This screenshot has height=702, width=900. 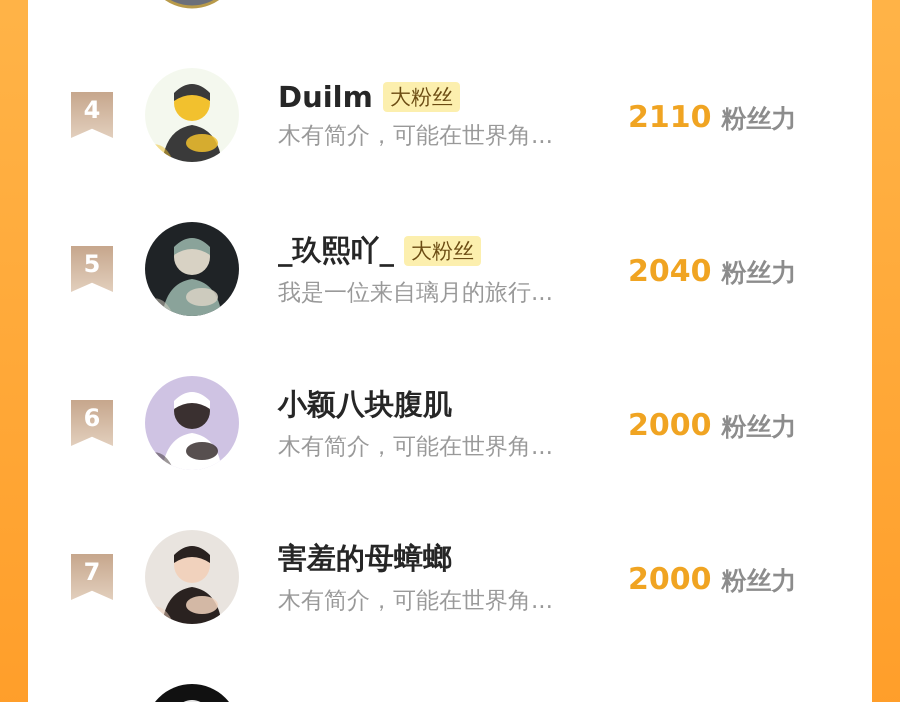 I want to click on rank-badge: 4, so click(x=92, y=115).